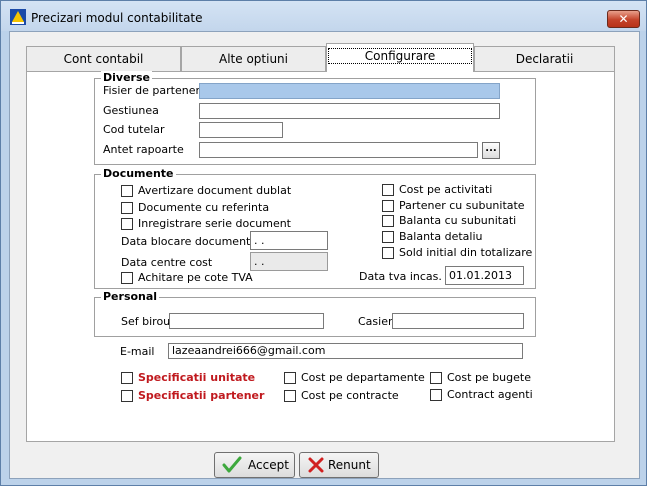 This screenshot has height=486, width=647. What do you see at coordinates (134, 129) in the screenshot?
I see `cod-tutelar-label: Cod tutelar` at bounding box center [134, 129].